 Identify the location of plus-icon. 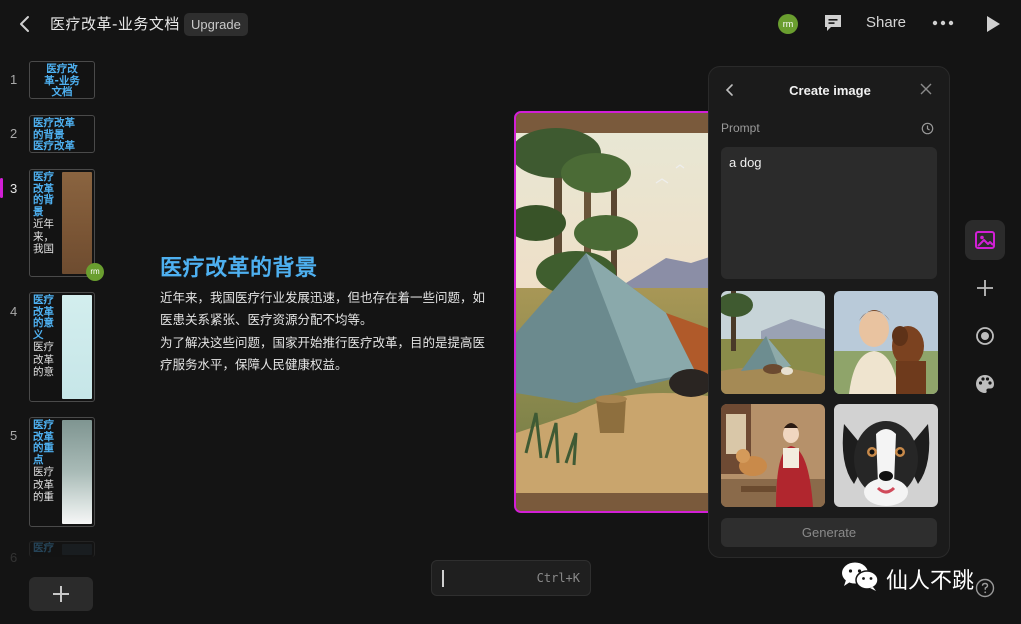
(985, 288).